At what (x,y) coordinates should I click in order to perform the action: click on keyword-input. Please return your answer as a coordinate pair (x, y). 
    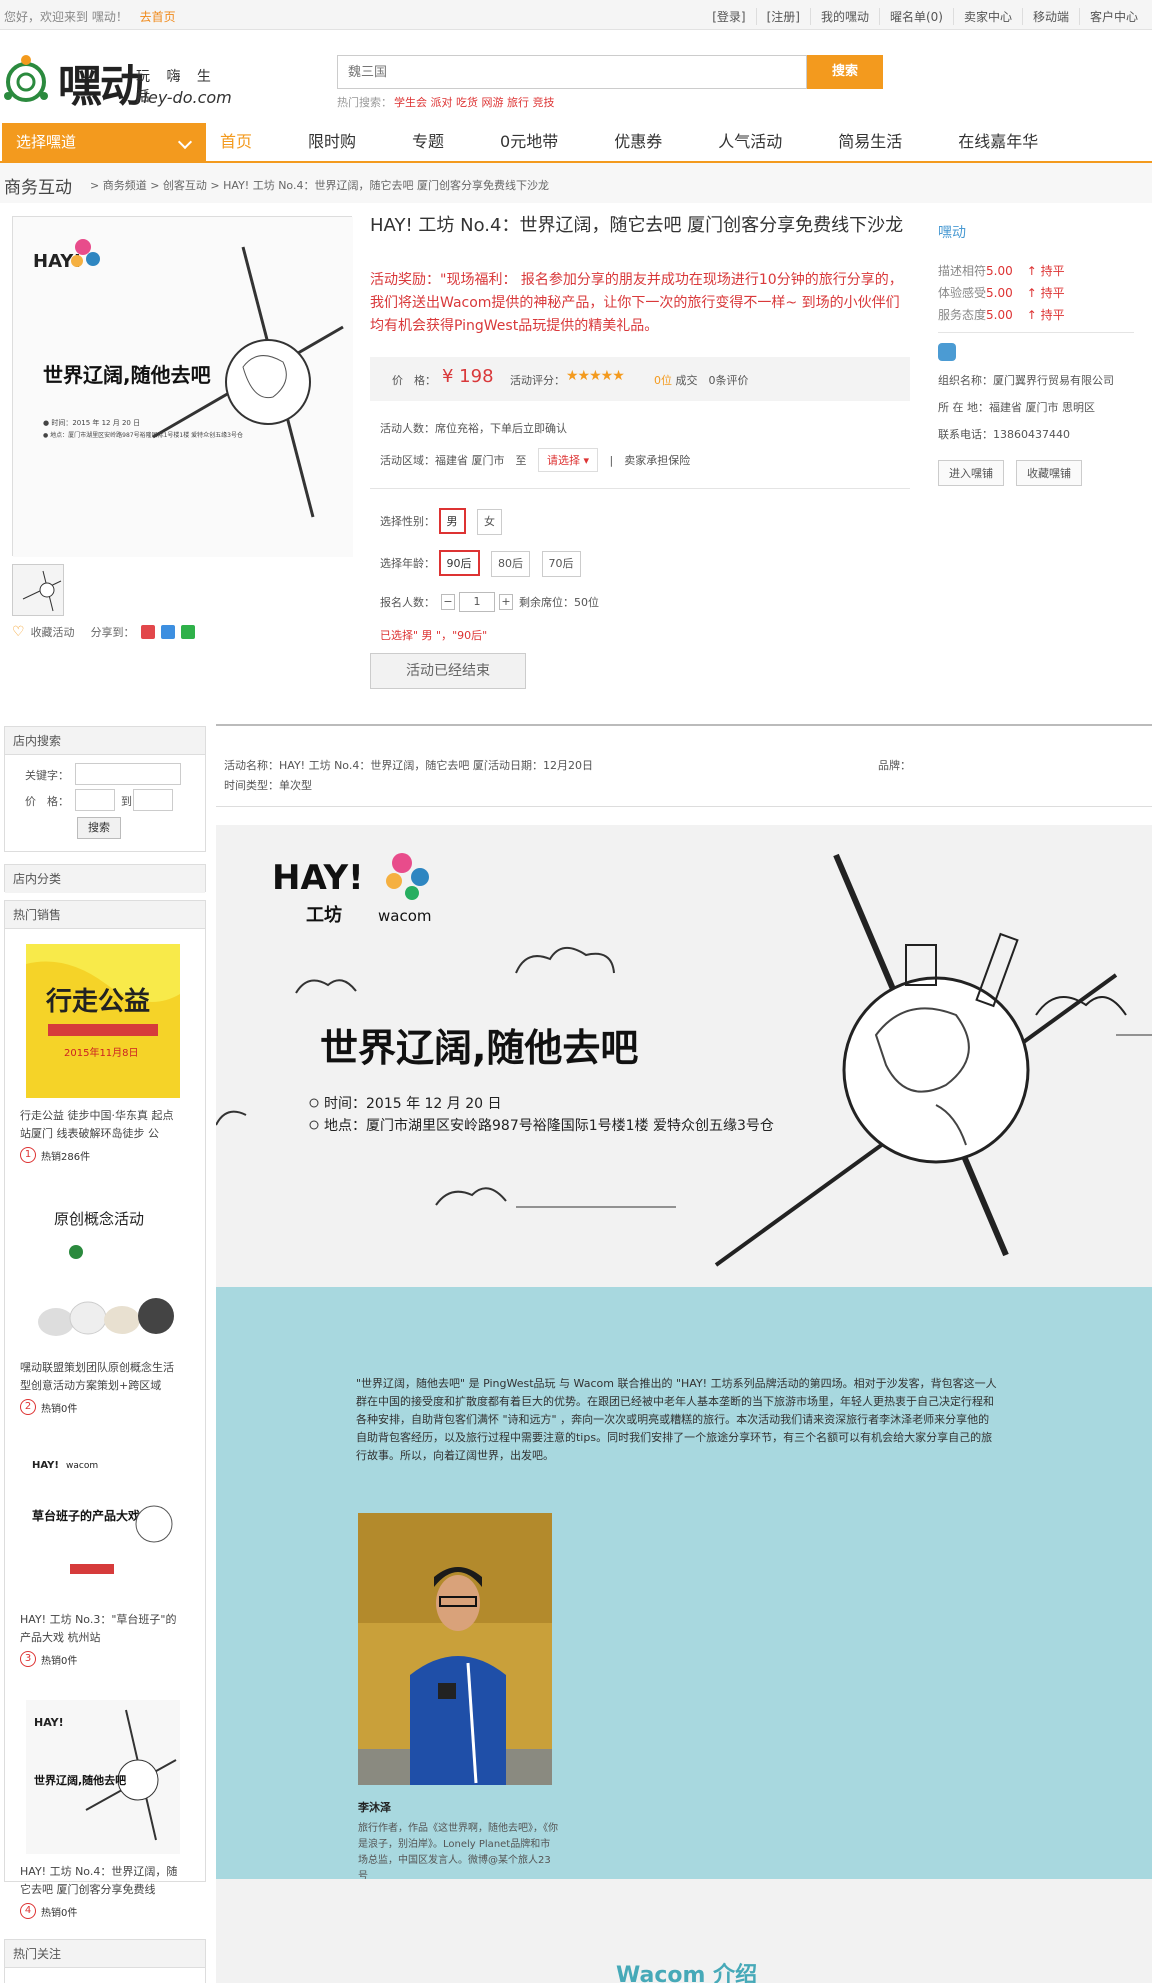
    Looking at the image, I should click on (128, 774).